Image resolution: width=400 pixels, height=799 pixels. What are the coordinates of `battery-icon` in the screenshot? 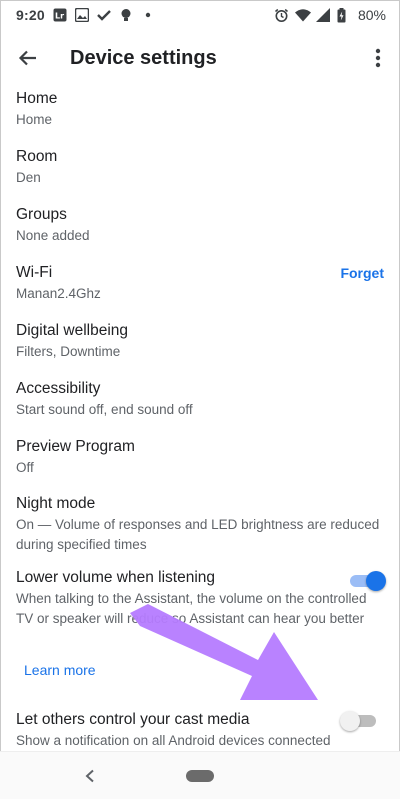 It's located at (344, 15).